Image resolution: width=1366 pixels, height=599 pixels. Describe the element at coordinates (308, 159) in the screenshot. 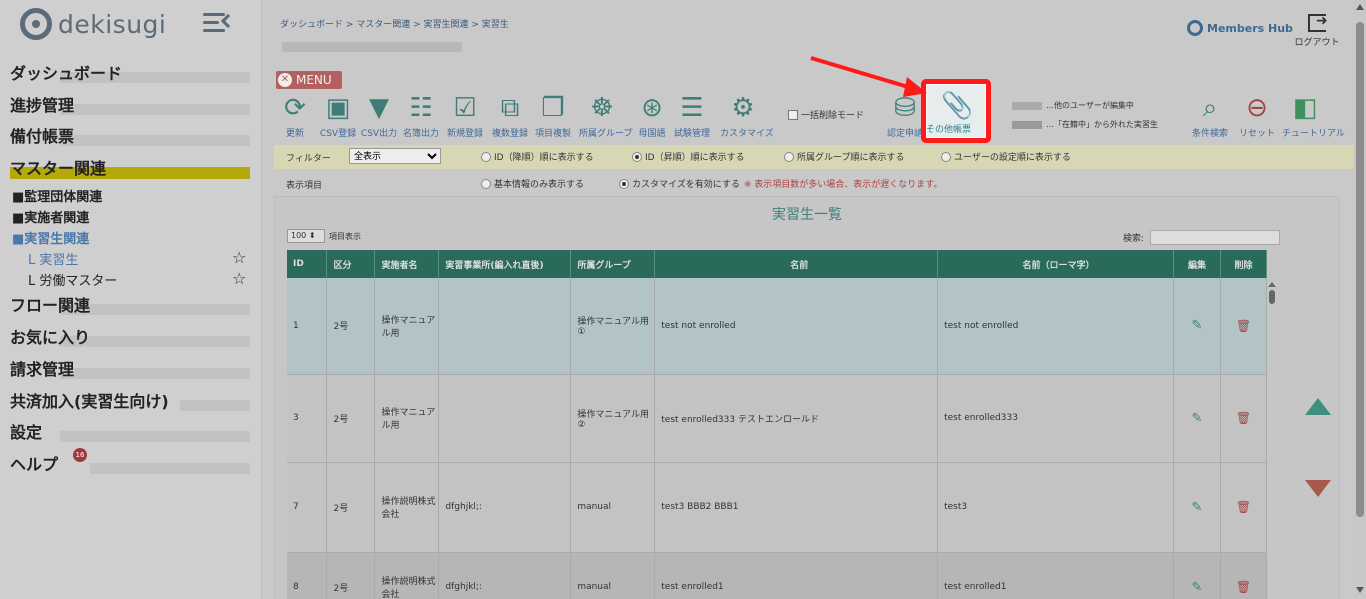

I see `filter-label: フィルター` at that location.